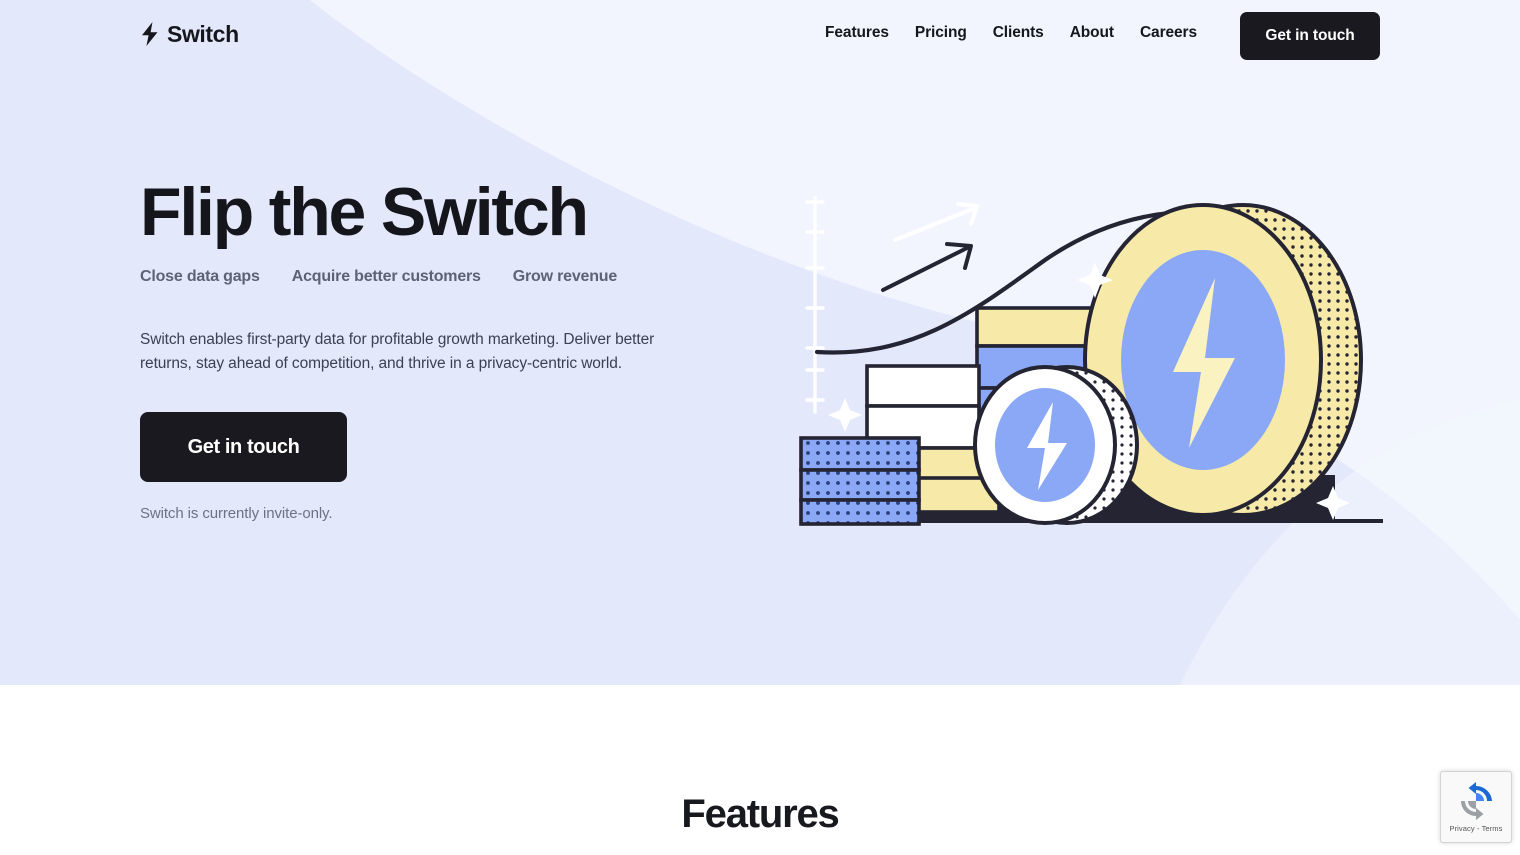 This screenshot has width=1520, height=855. What do you see at coordinates (857, 33) in the screenshot?
I see `nav-link-features: Features` at bounding box center [857, 33].